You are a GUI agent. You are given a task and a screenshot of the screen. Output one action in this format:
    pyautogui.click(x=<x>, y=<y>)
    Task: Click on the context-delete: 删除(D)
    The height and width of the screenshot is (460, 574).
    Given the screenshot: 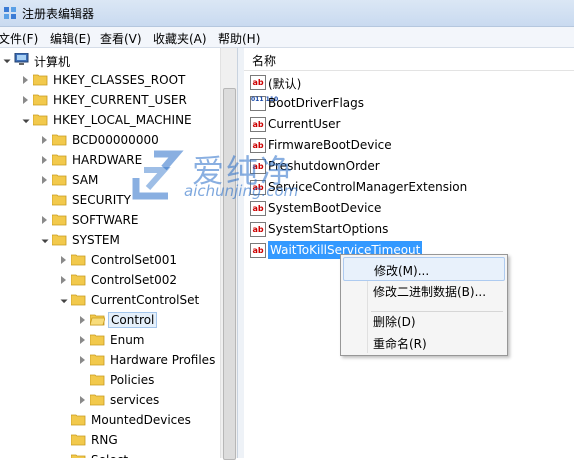 What is the action you would take?
    pyautogui.click(x=424, y=320)
    